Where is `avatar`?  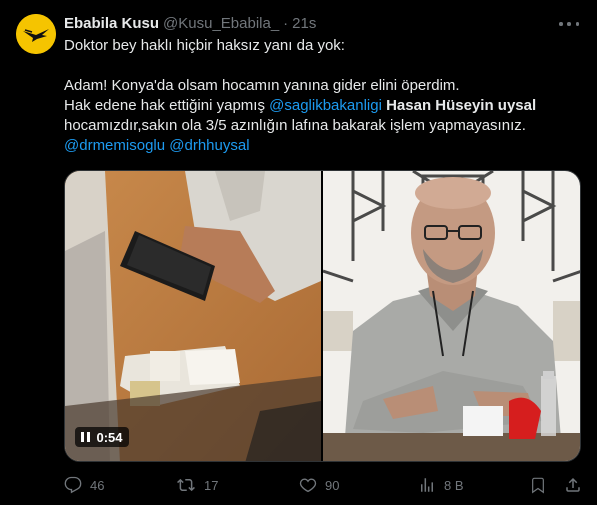
avatar is located at coordinates (36, 34).